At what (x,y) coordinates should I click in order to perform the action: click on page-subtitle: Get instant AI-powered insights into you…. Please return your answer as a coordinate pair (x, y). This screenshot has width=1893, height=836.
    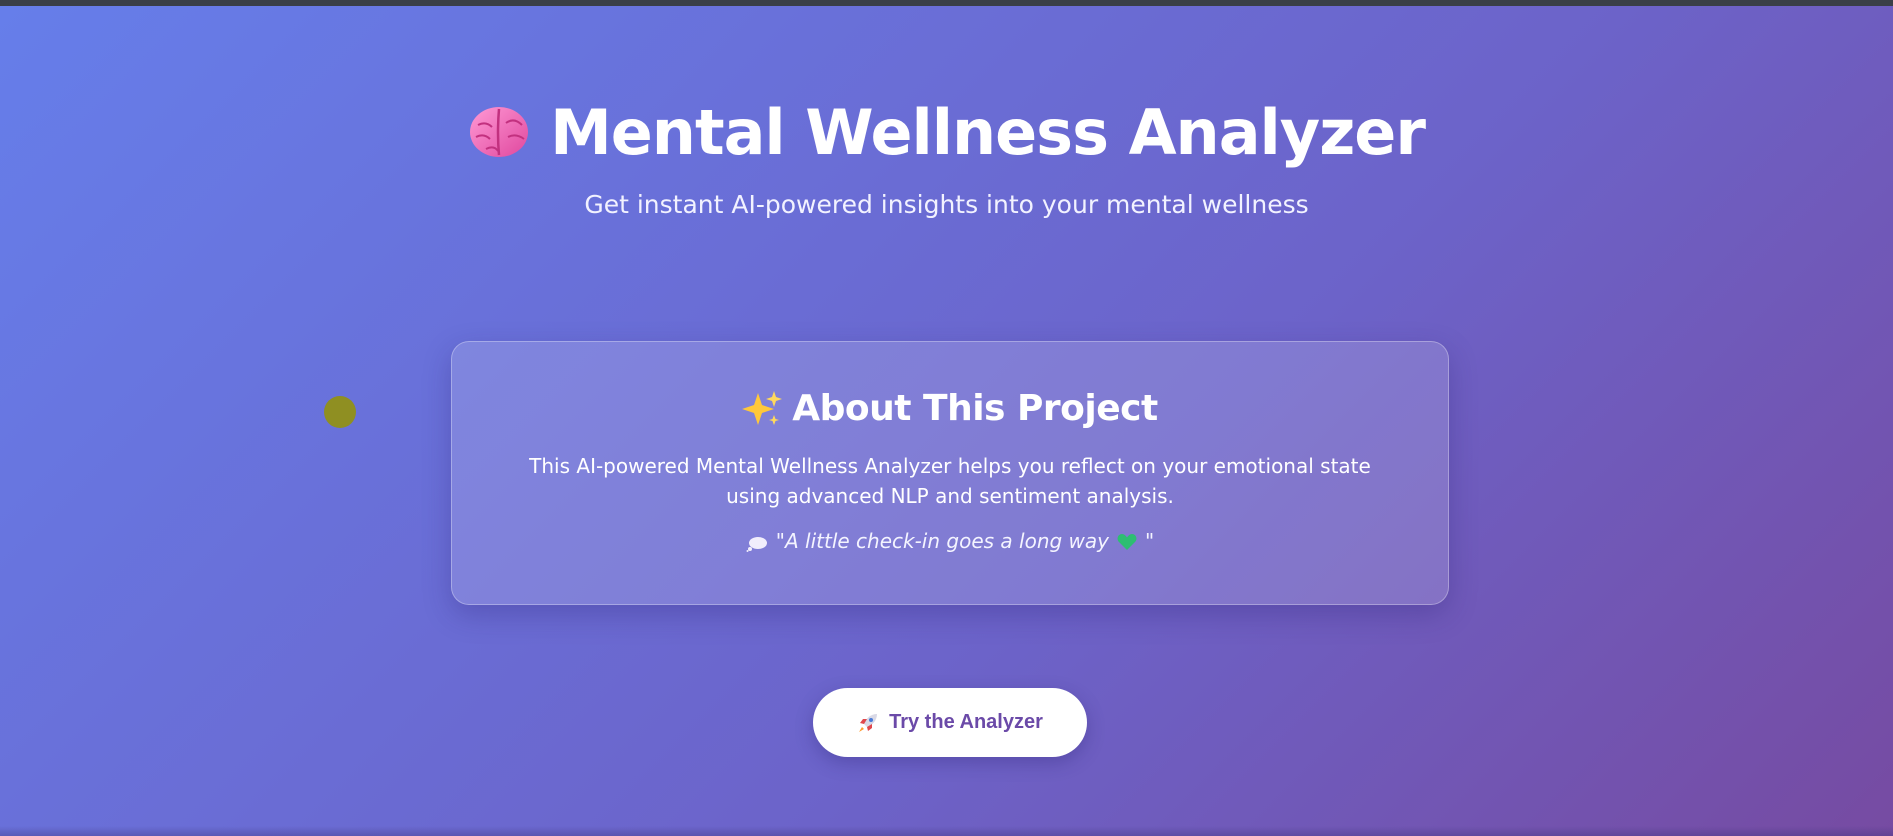
    Looking at the image, I should click on (946, 204).